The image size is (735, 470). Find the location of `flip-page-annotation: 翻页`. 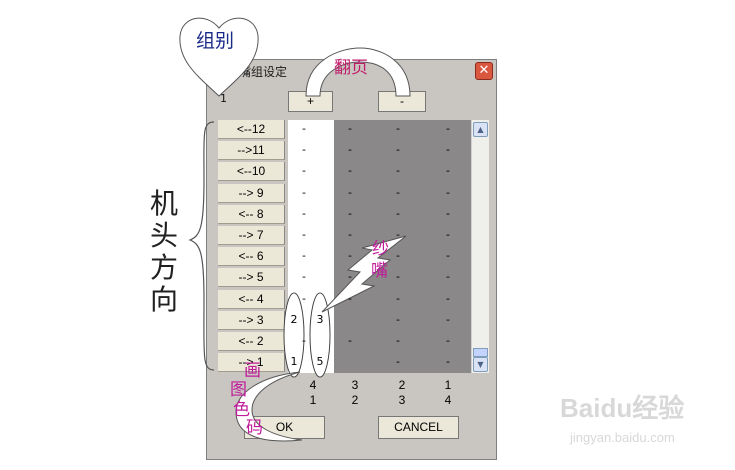

flip-page-annotation: 翻页 is located at coordinates (351, 68).